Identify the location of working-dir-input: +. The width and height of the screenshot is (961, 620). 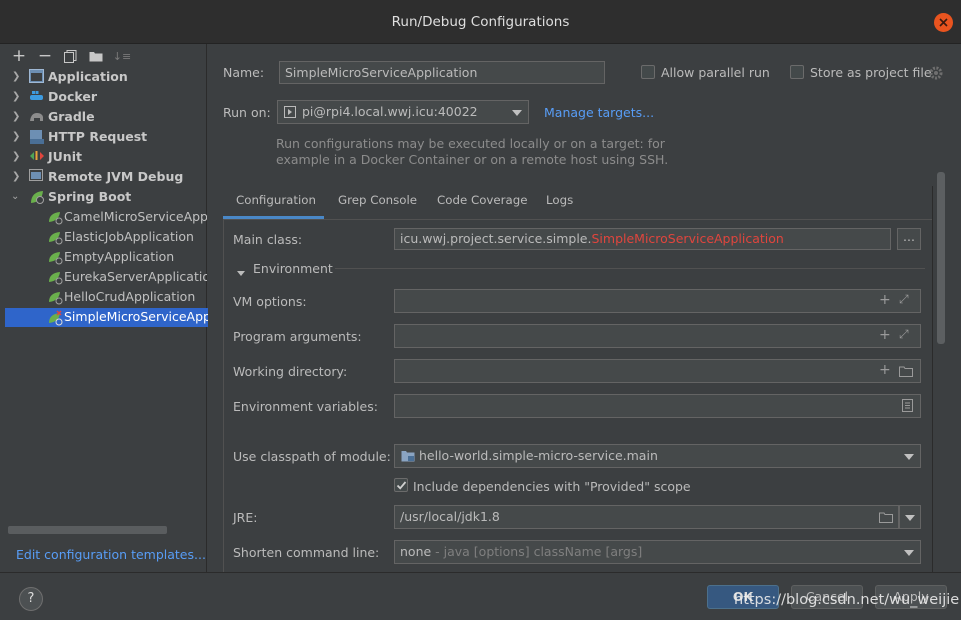
(657, 371).